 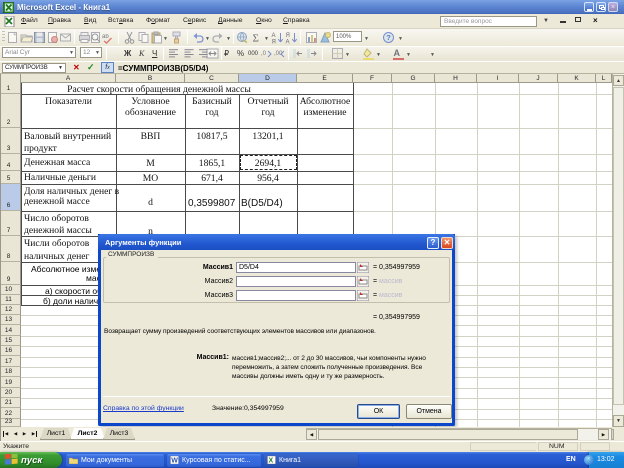 I want to click on svg-text: ab, so click(x=105, y=37).